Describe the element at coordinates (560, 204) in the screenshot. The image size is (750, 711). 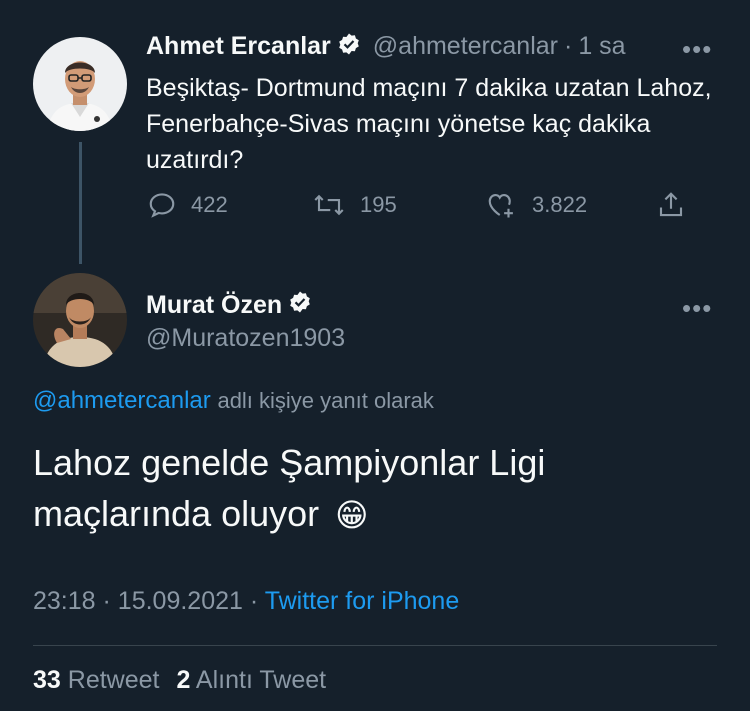
I see `like-count: 3.822` at that location.